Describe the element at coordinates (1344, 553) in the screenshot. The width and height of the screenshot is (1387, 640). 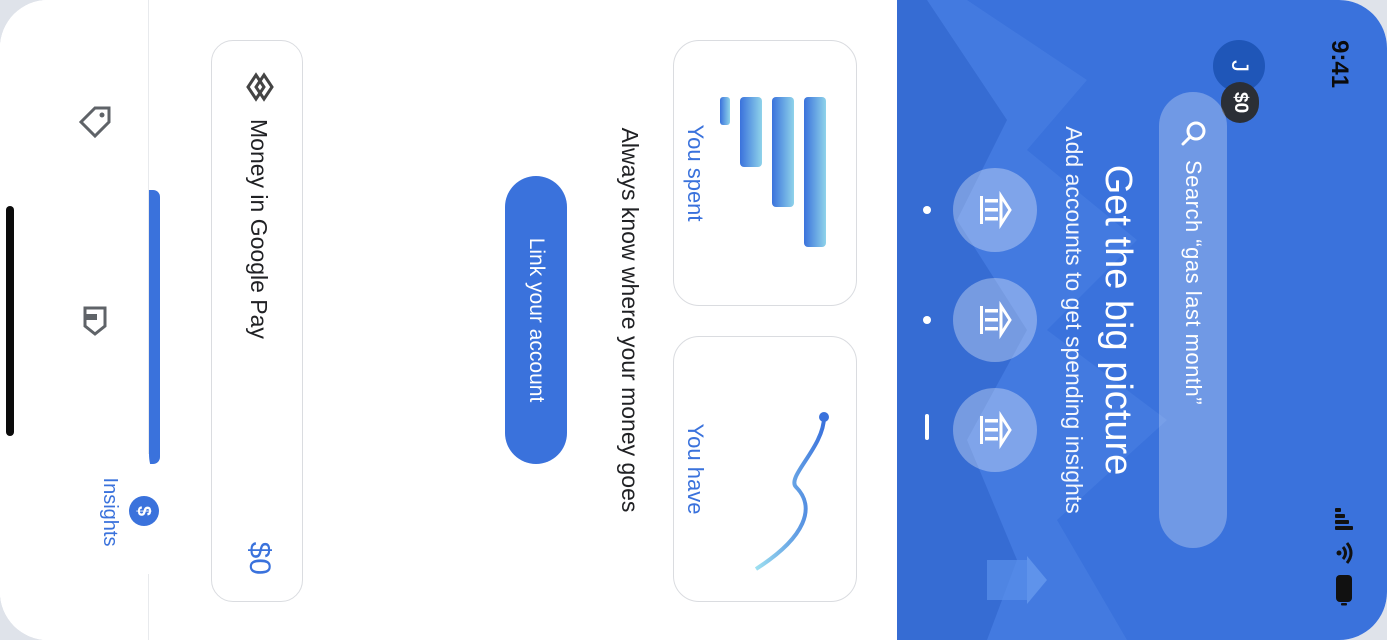
I see `wifi-icon` at that location.